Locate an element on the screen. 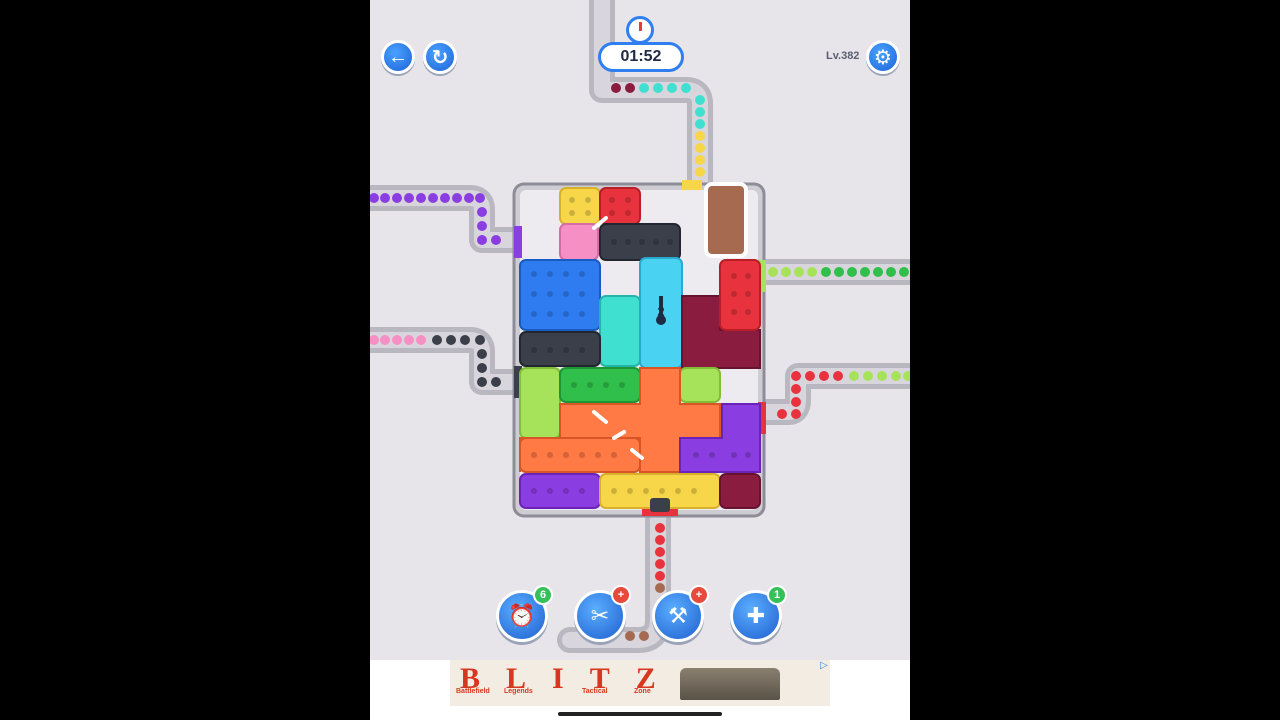 Image resolution: width=1280 pixels, height=720 pixels. restart-button: ↻ is located at coordinates (440, 57).